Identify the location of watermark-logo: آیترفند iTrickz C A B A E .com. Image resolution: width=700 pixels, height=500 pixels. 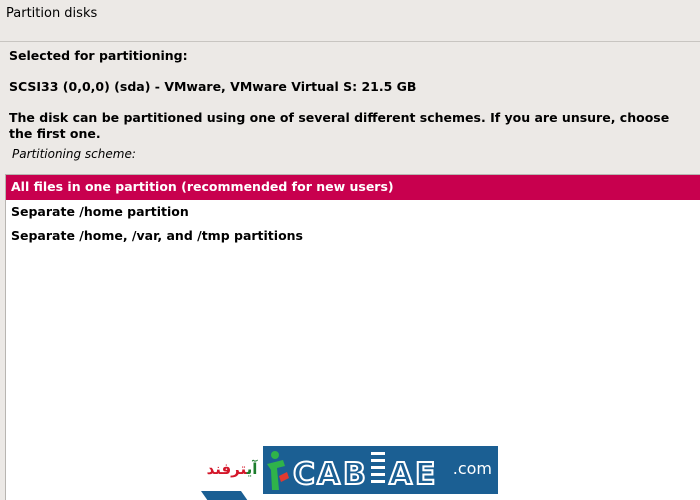
(349, 473).